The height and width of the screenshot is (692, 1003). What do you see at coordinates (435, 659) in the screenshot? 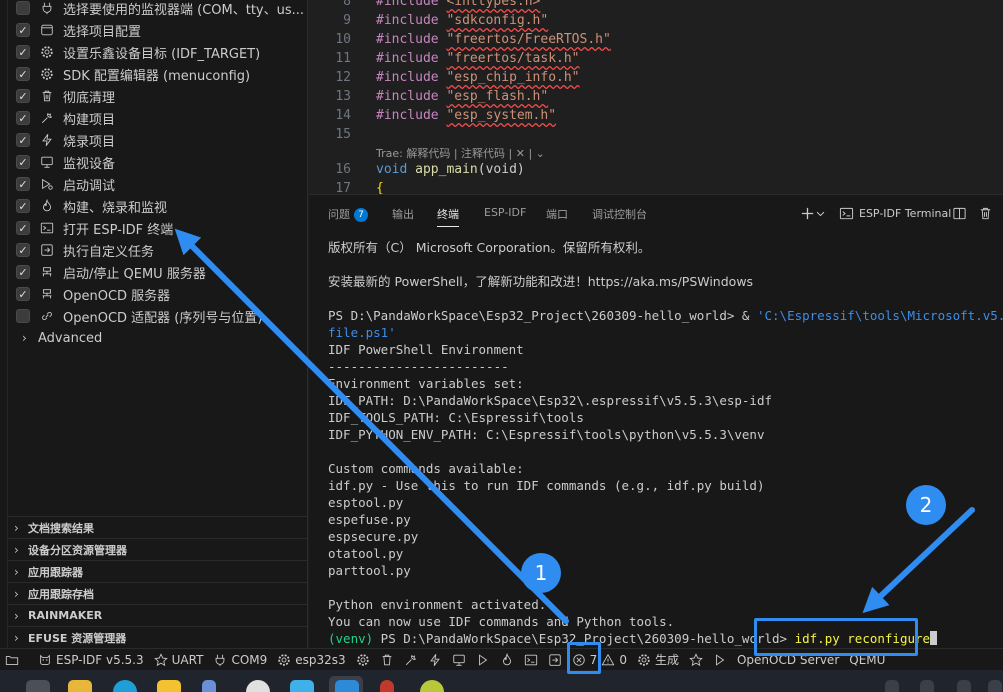
I see `flash-button` at bounding box center [435, 659].